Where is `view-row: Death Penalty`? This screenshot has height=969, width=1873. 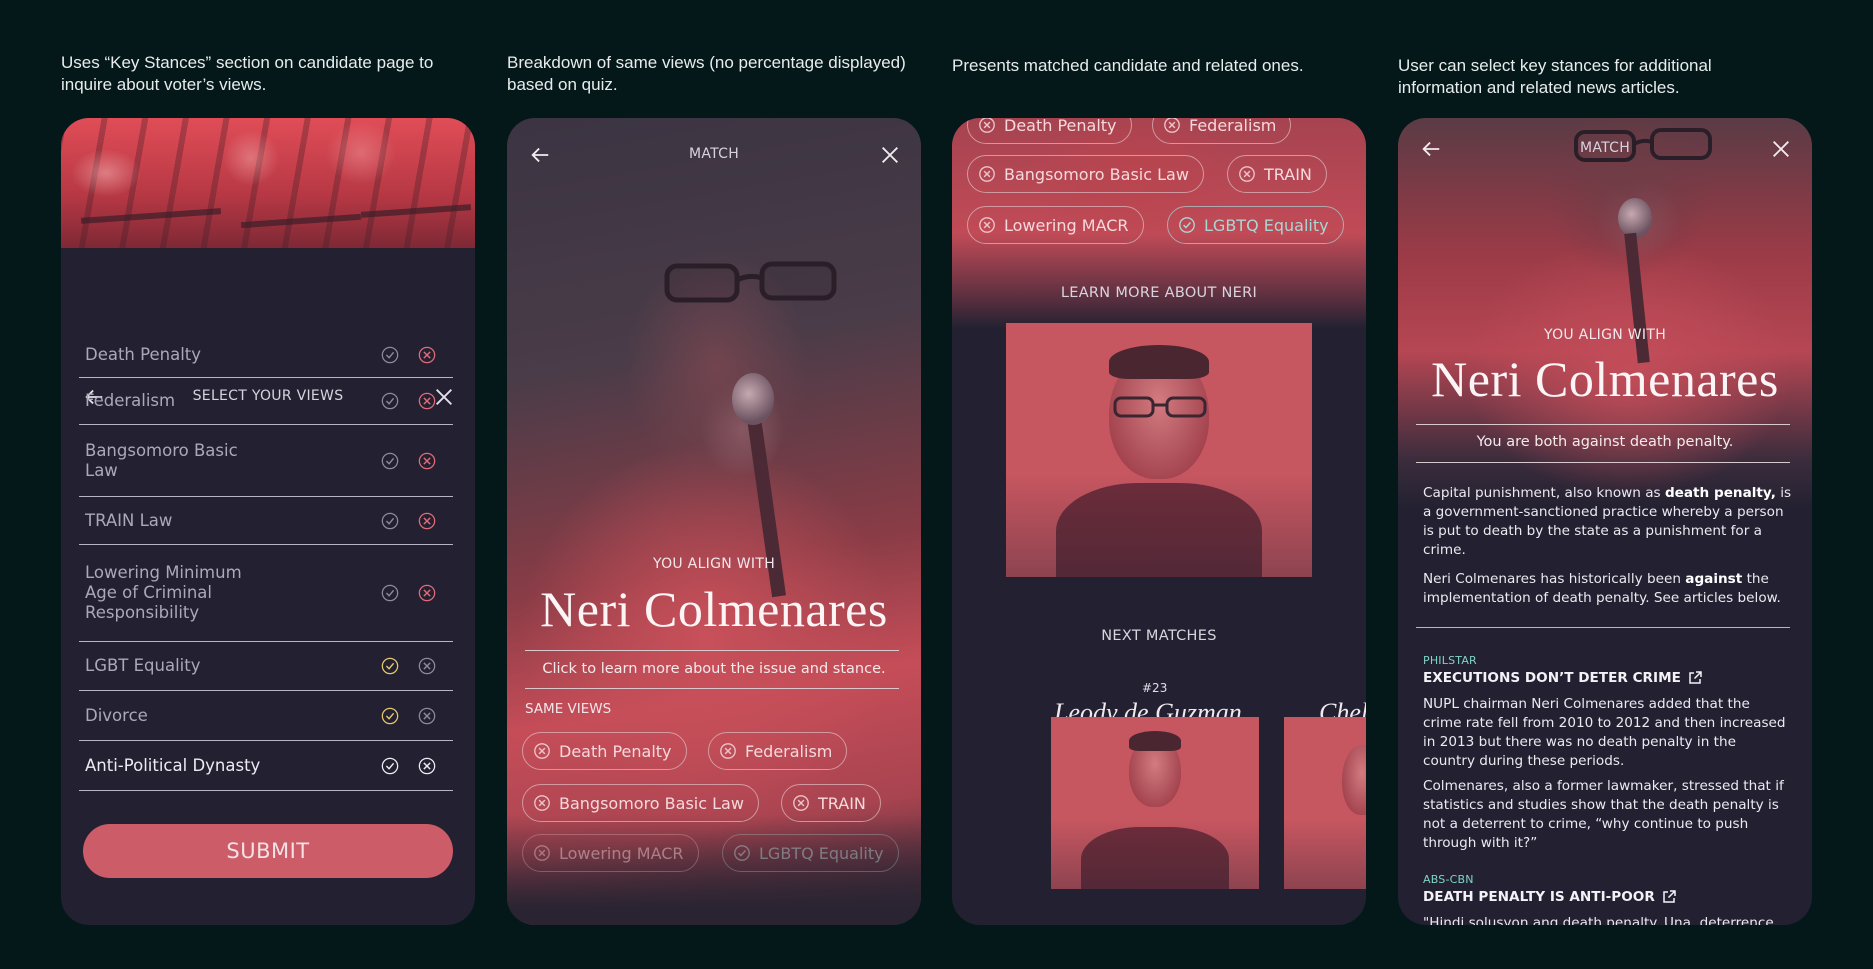 view-row: Death Penalty is located at coordinates (266, 355).